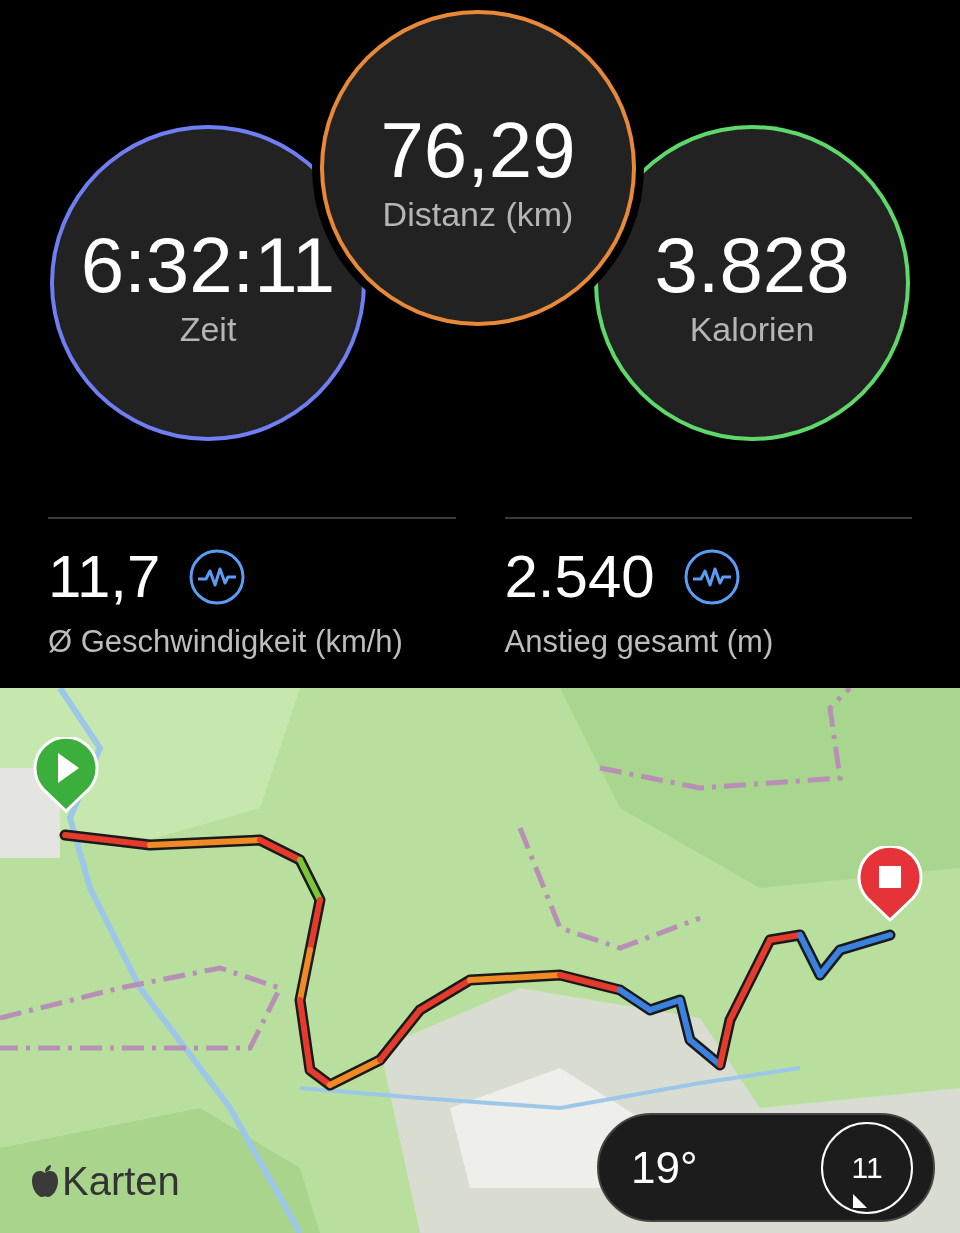 This screenshot has width=960, height=1233. Describe the element at coordinates (104, 577) in the screenshot. I see `metric-value: 11,7` at that location.